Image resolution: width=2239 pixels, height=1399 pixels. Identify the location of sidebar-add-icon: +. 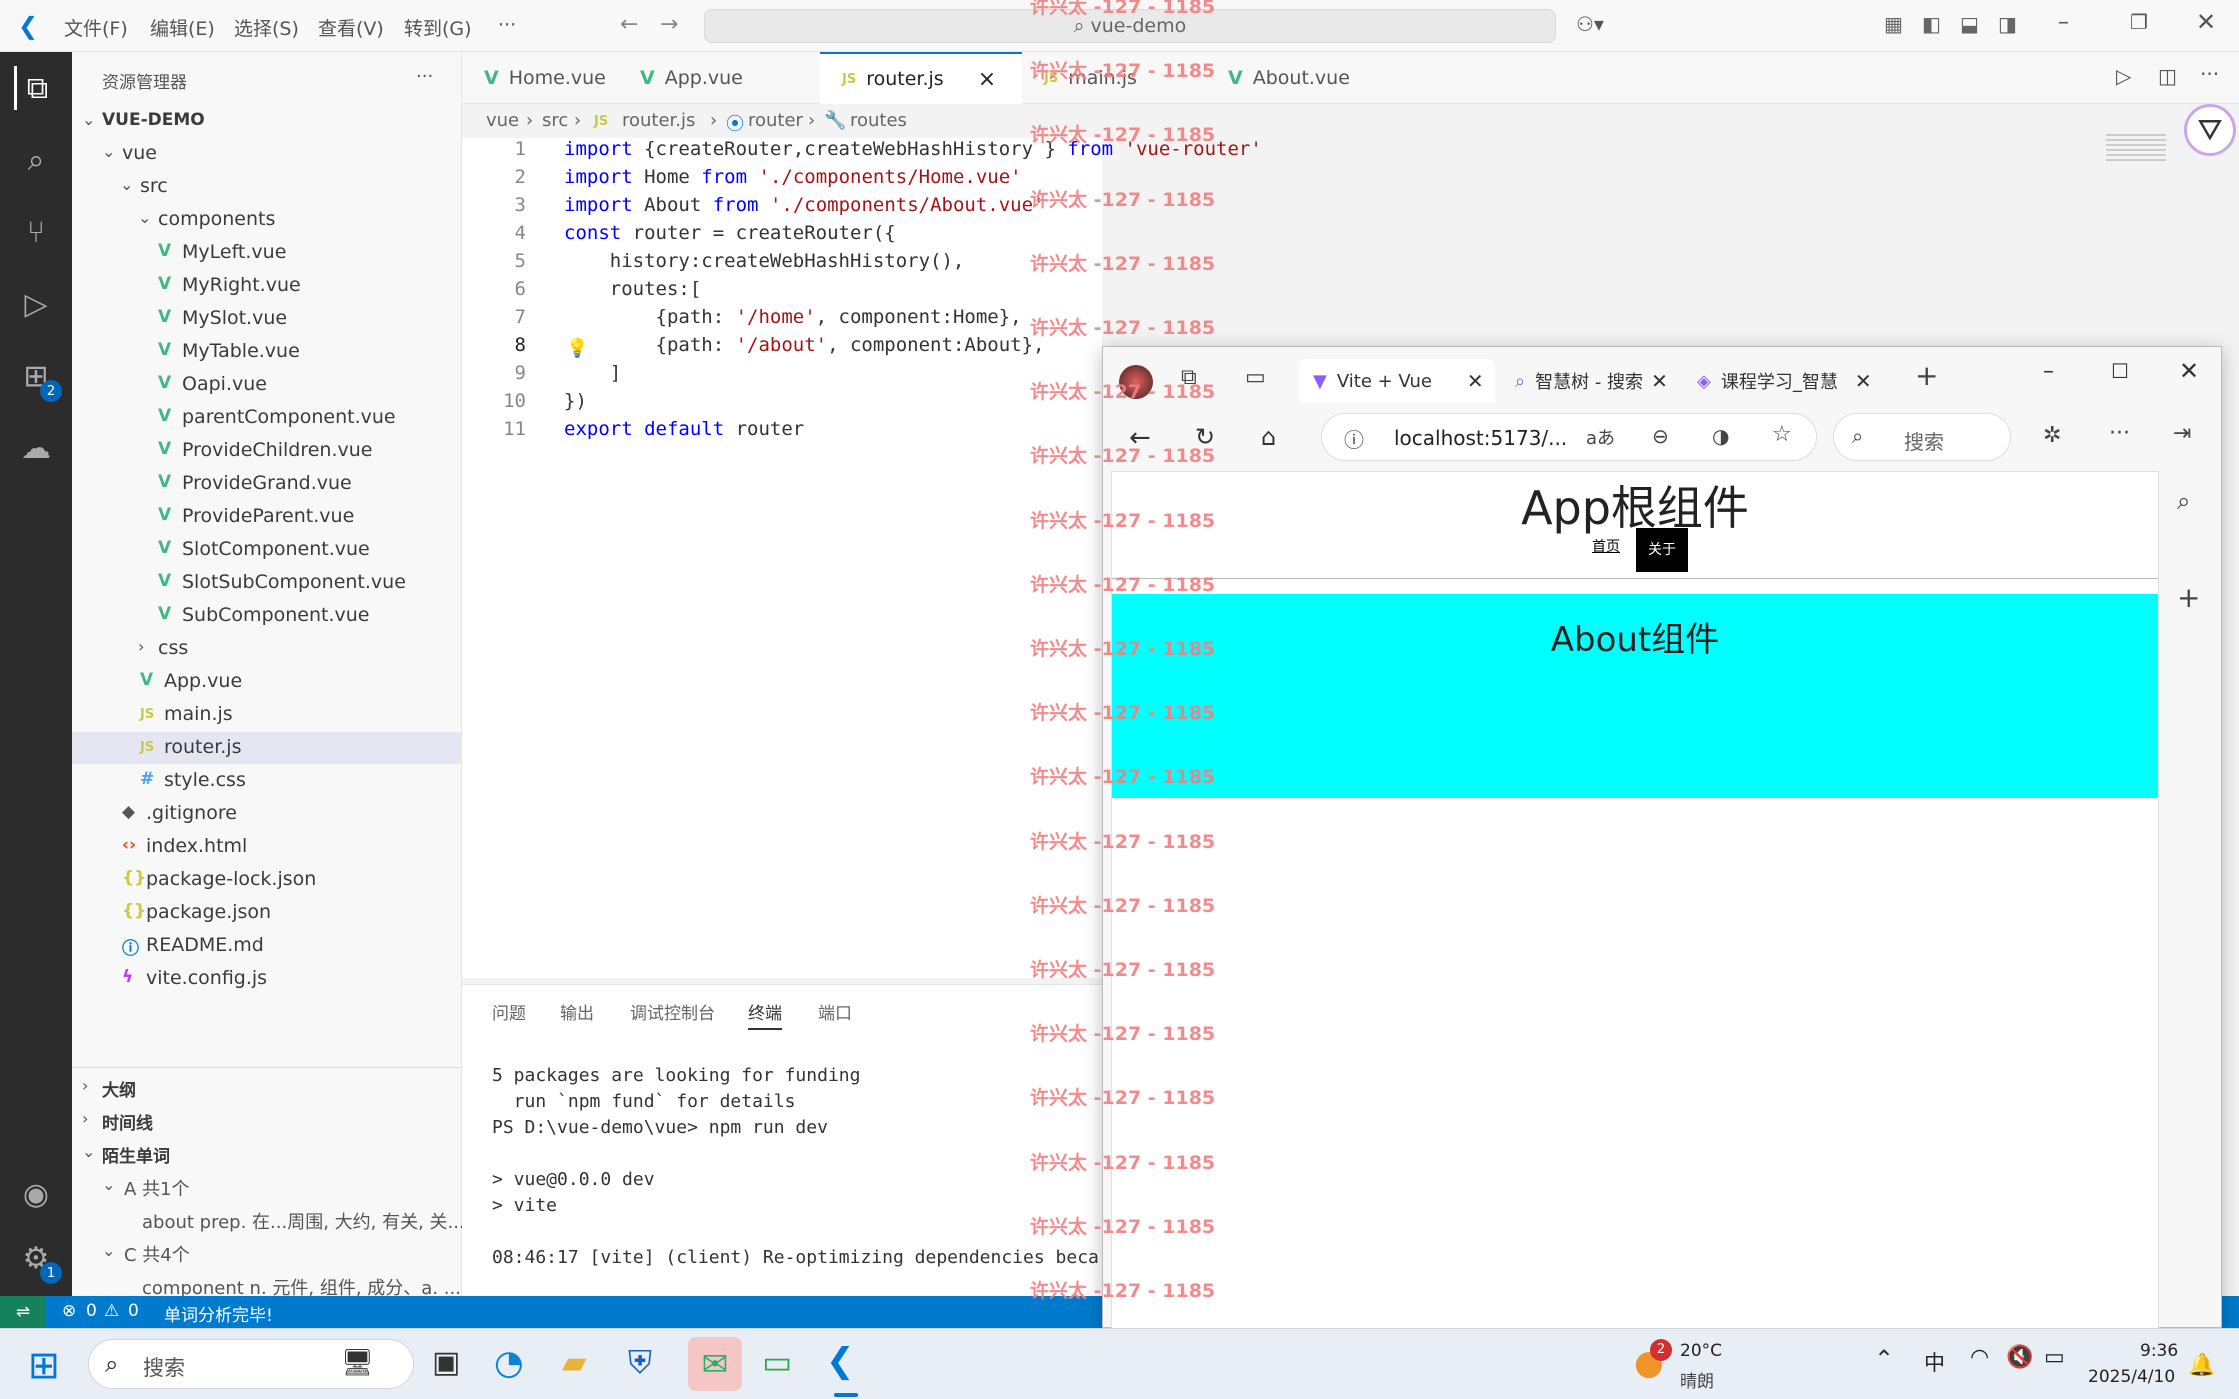
(2188, 597).